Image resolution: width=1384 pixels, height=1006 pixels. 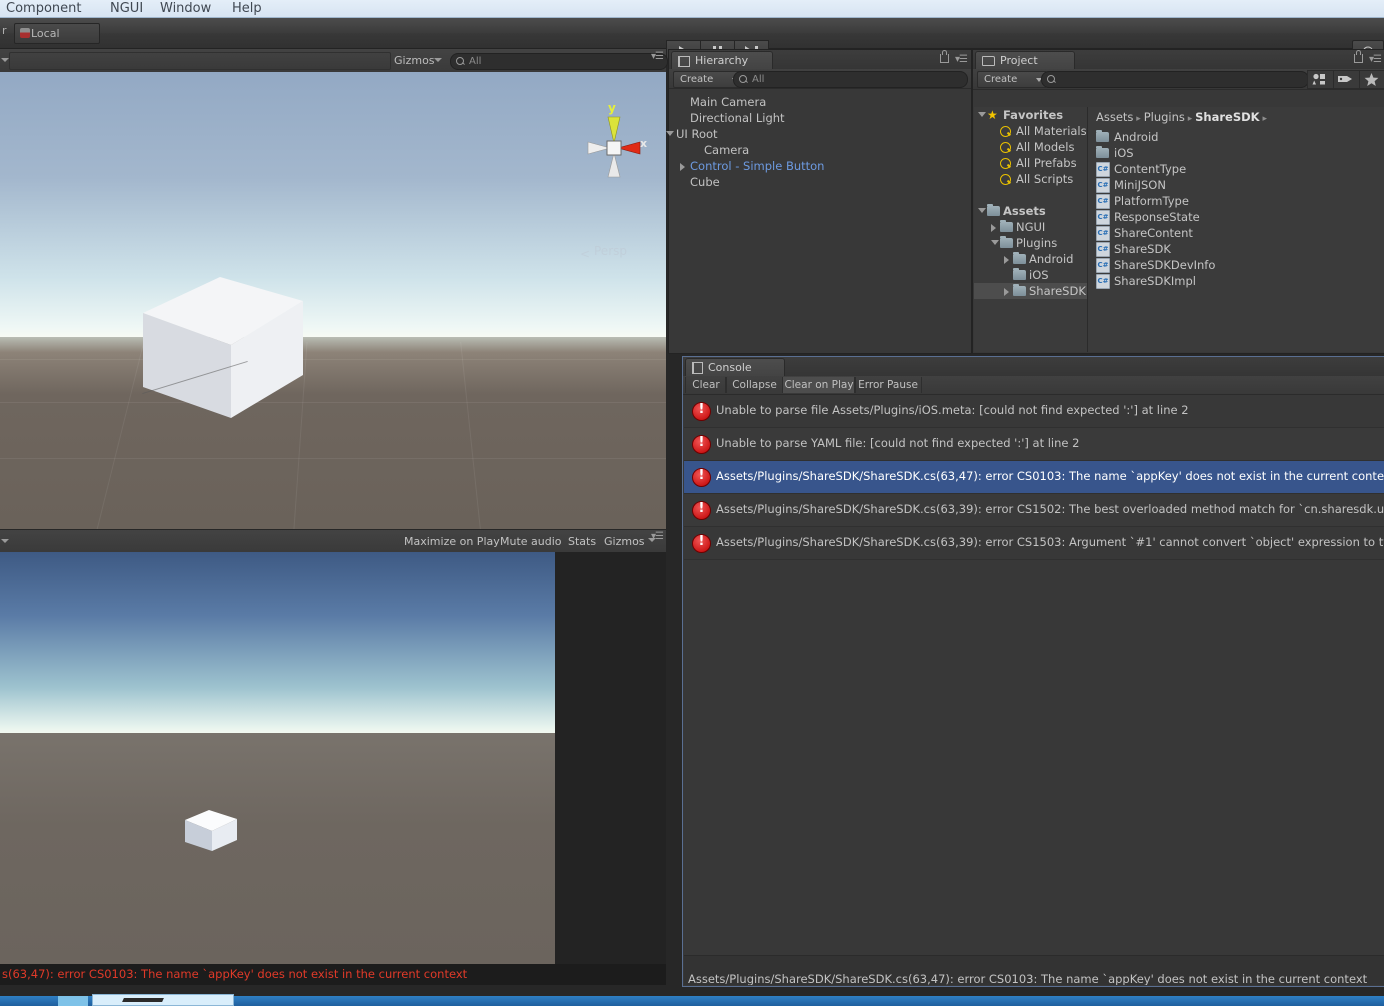 I want to click on project-asset-item: C# ShareContent, so click(x=1236, y=233).